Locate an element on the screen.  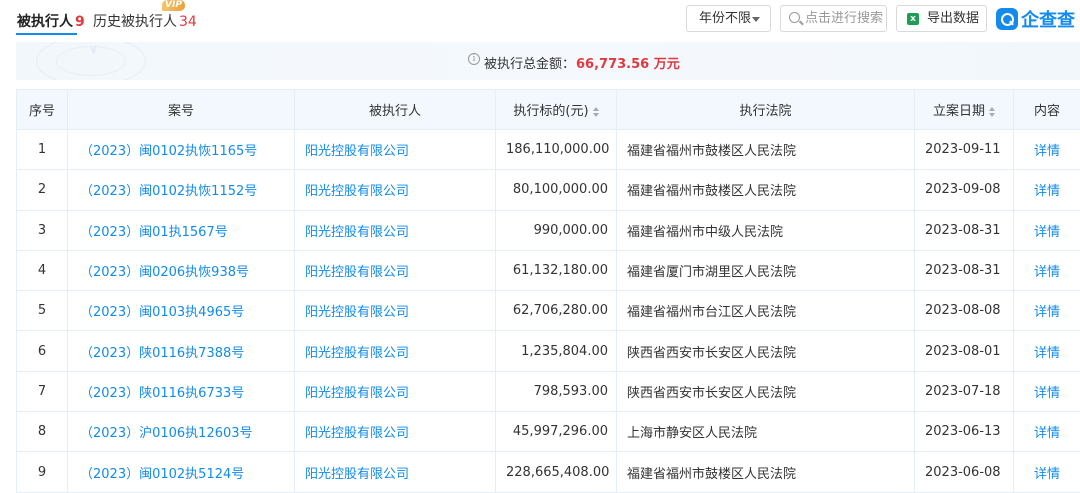
tab-history-executed: 历史被执行人 34 is located at coordinates (145, 21).